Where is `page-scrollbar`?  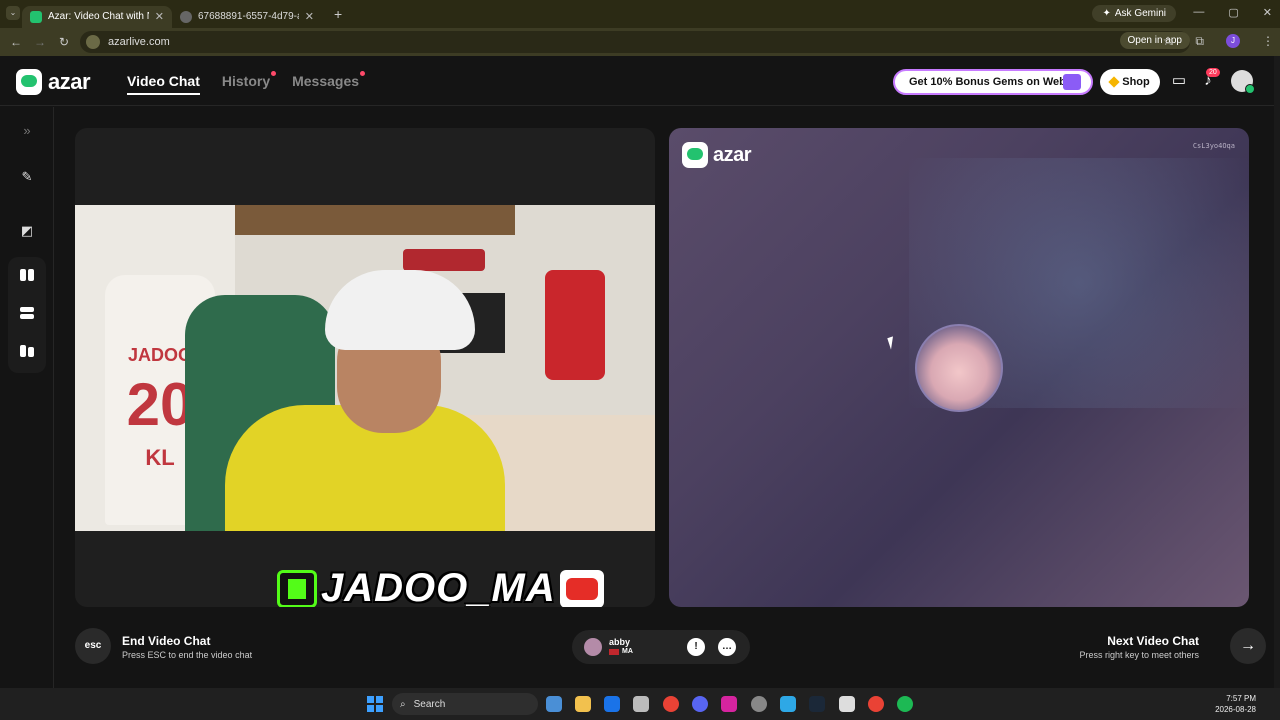 page-scrollbar is located at coordinates (1277, 372).